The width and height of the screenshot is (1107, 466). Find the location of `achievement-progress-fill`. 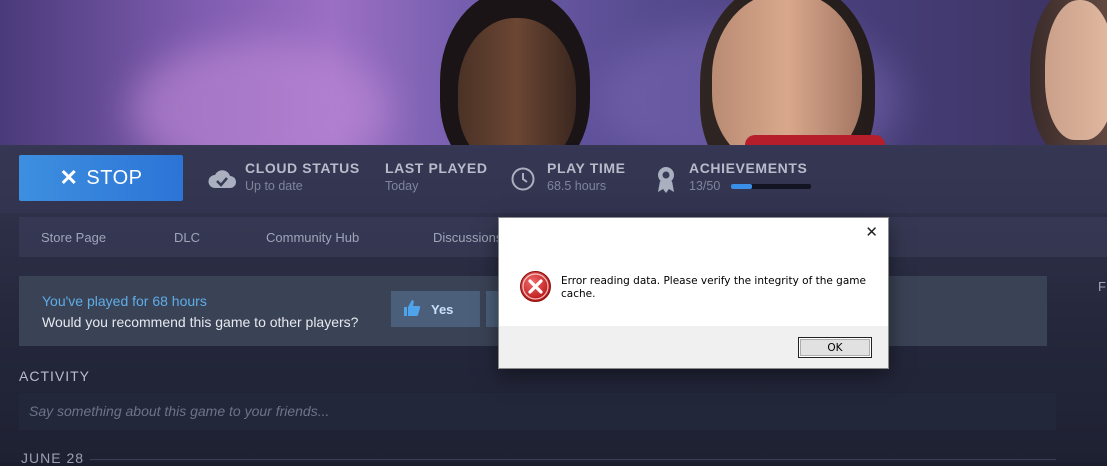

achievement-progress-fill is located at coordinates (741, 186).